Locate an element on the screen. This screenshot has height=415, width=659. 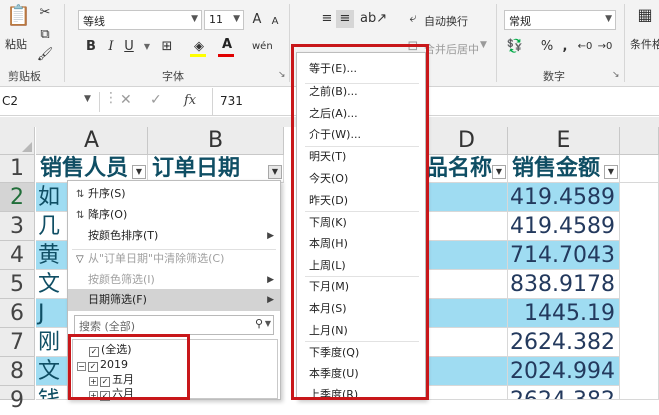
cell-a: 钱 is located at coordinates (52, 393).